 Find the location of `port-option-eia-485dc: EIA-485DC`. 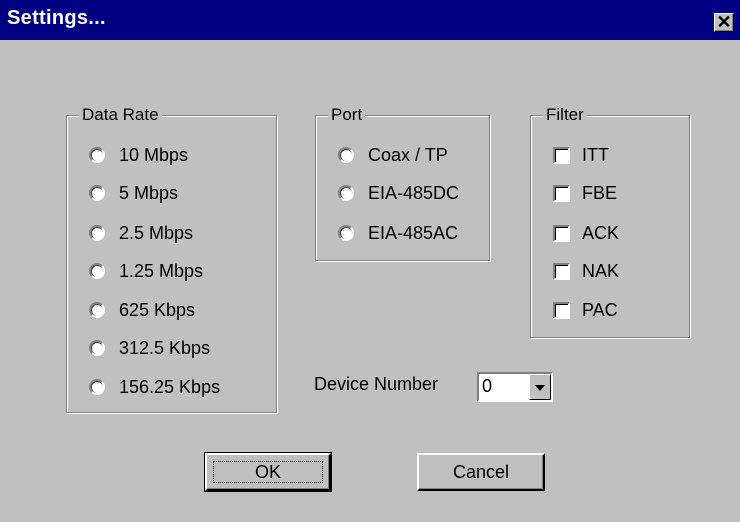

port-option-eia-485dc: EIA-485DC is located at coordinates (398, 193).